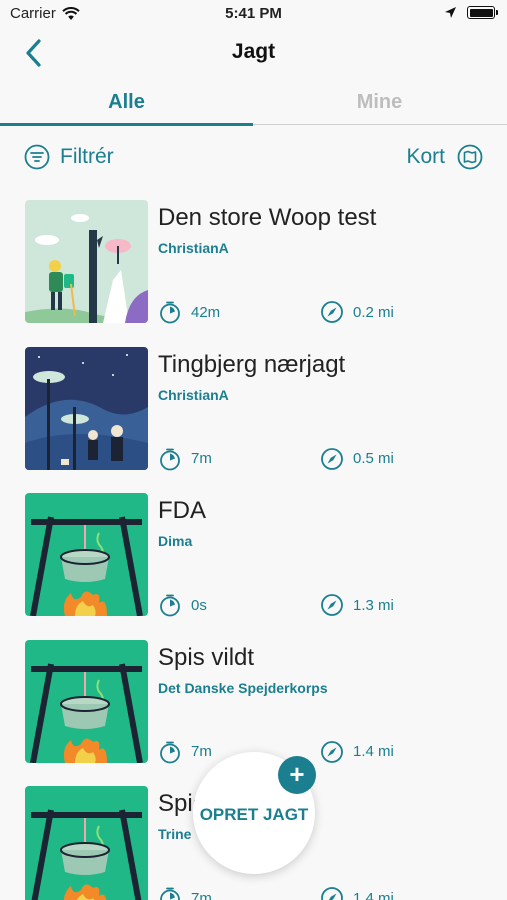 Image resolution: width=507 pixels, height=900 pixels. I want to click on segment-tabs: Alle Mine, so click(253, 103).